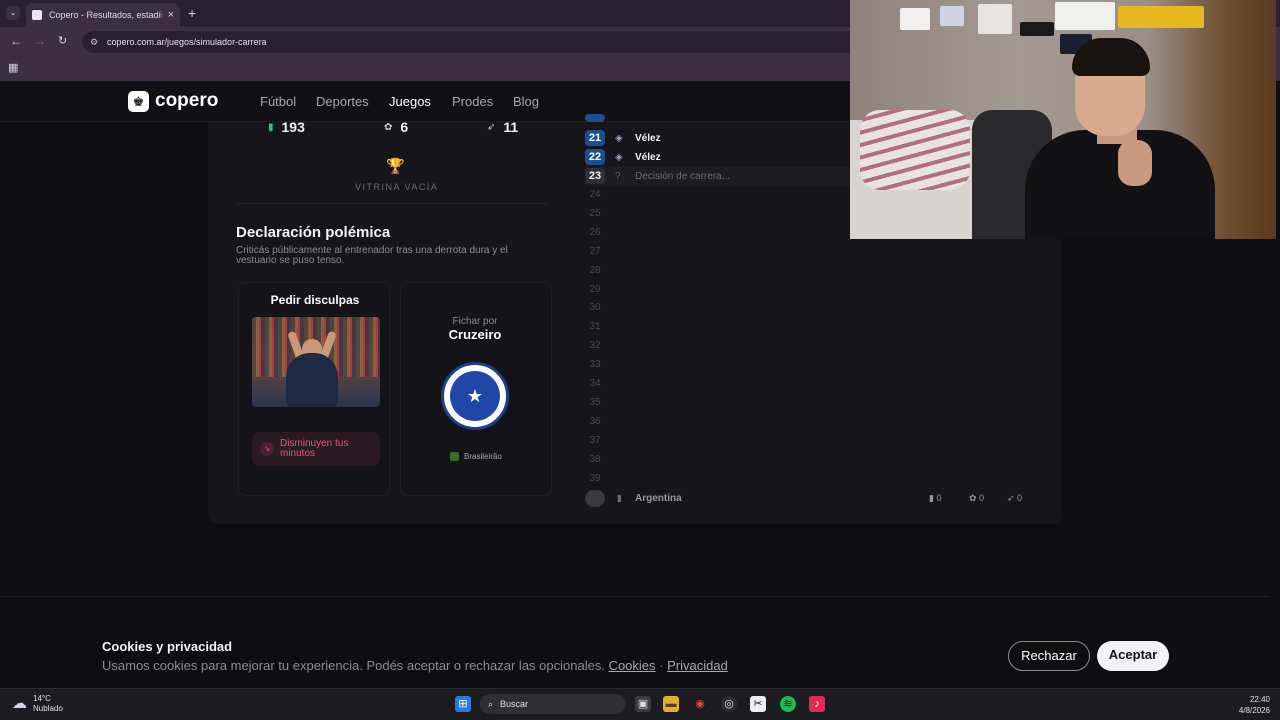  Describe the element at coordinates (48, 708) in the screenshot. I see `weather-condition: Nublado` at that location.